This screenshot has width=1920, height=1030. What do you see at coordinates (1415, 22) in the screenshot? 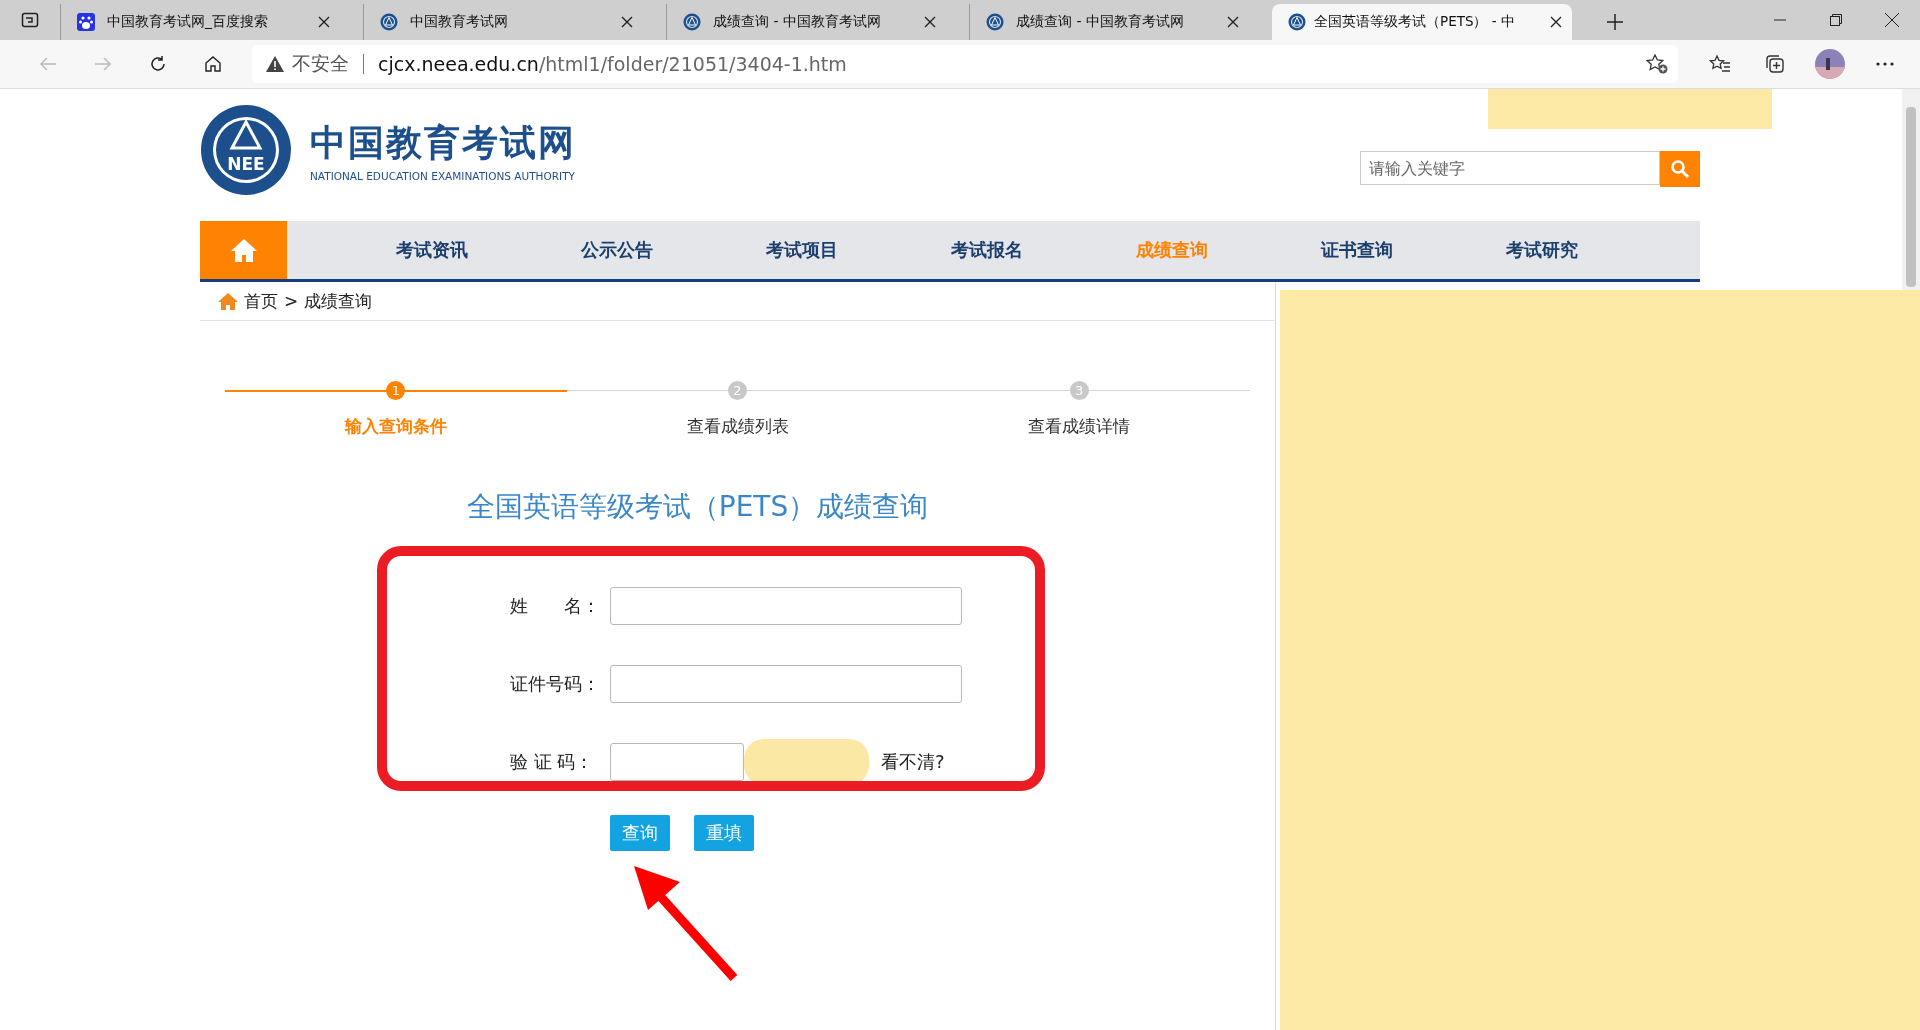
I see `tab-title: 全国英语等级考试（PETS） - 中` at bounding box center [1415, 22].